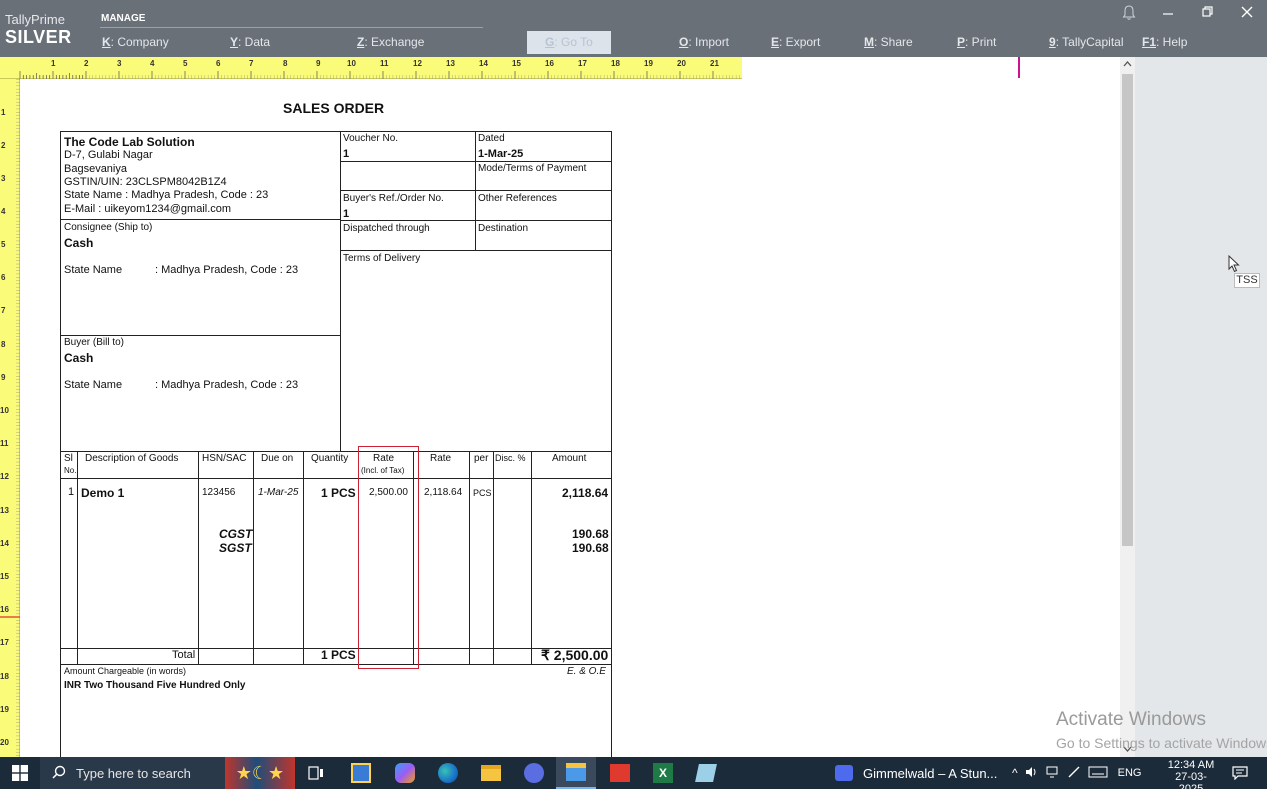  I want to click on voucher-no-label: Voucher No., so click(371, 138).